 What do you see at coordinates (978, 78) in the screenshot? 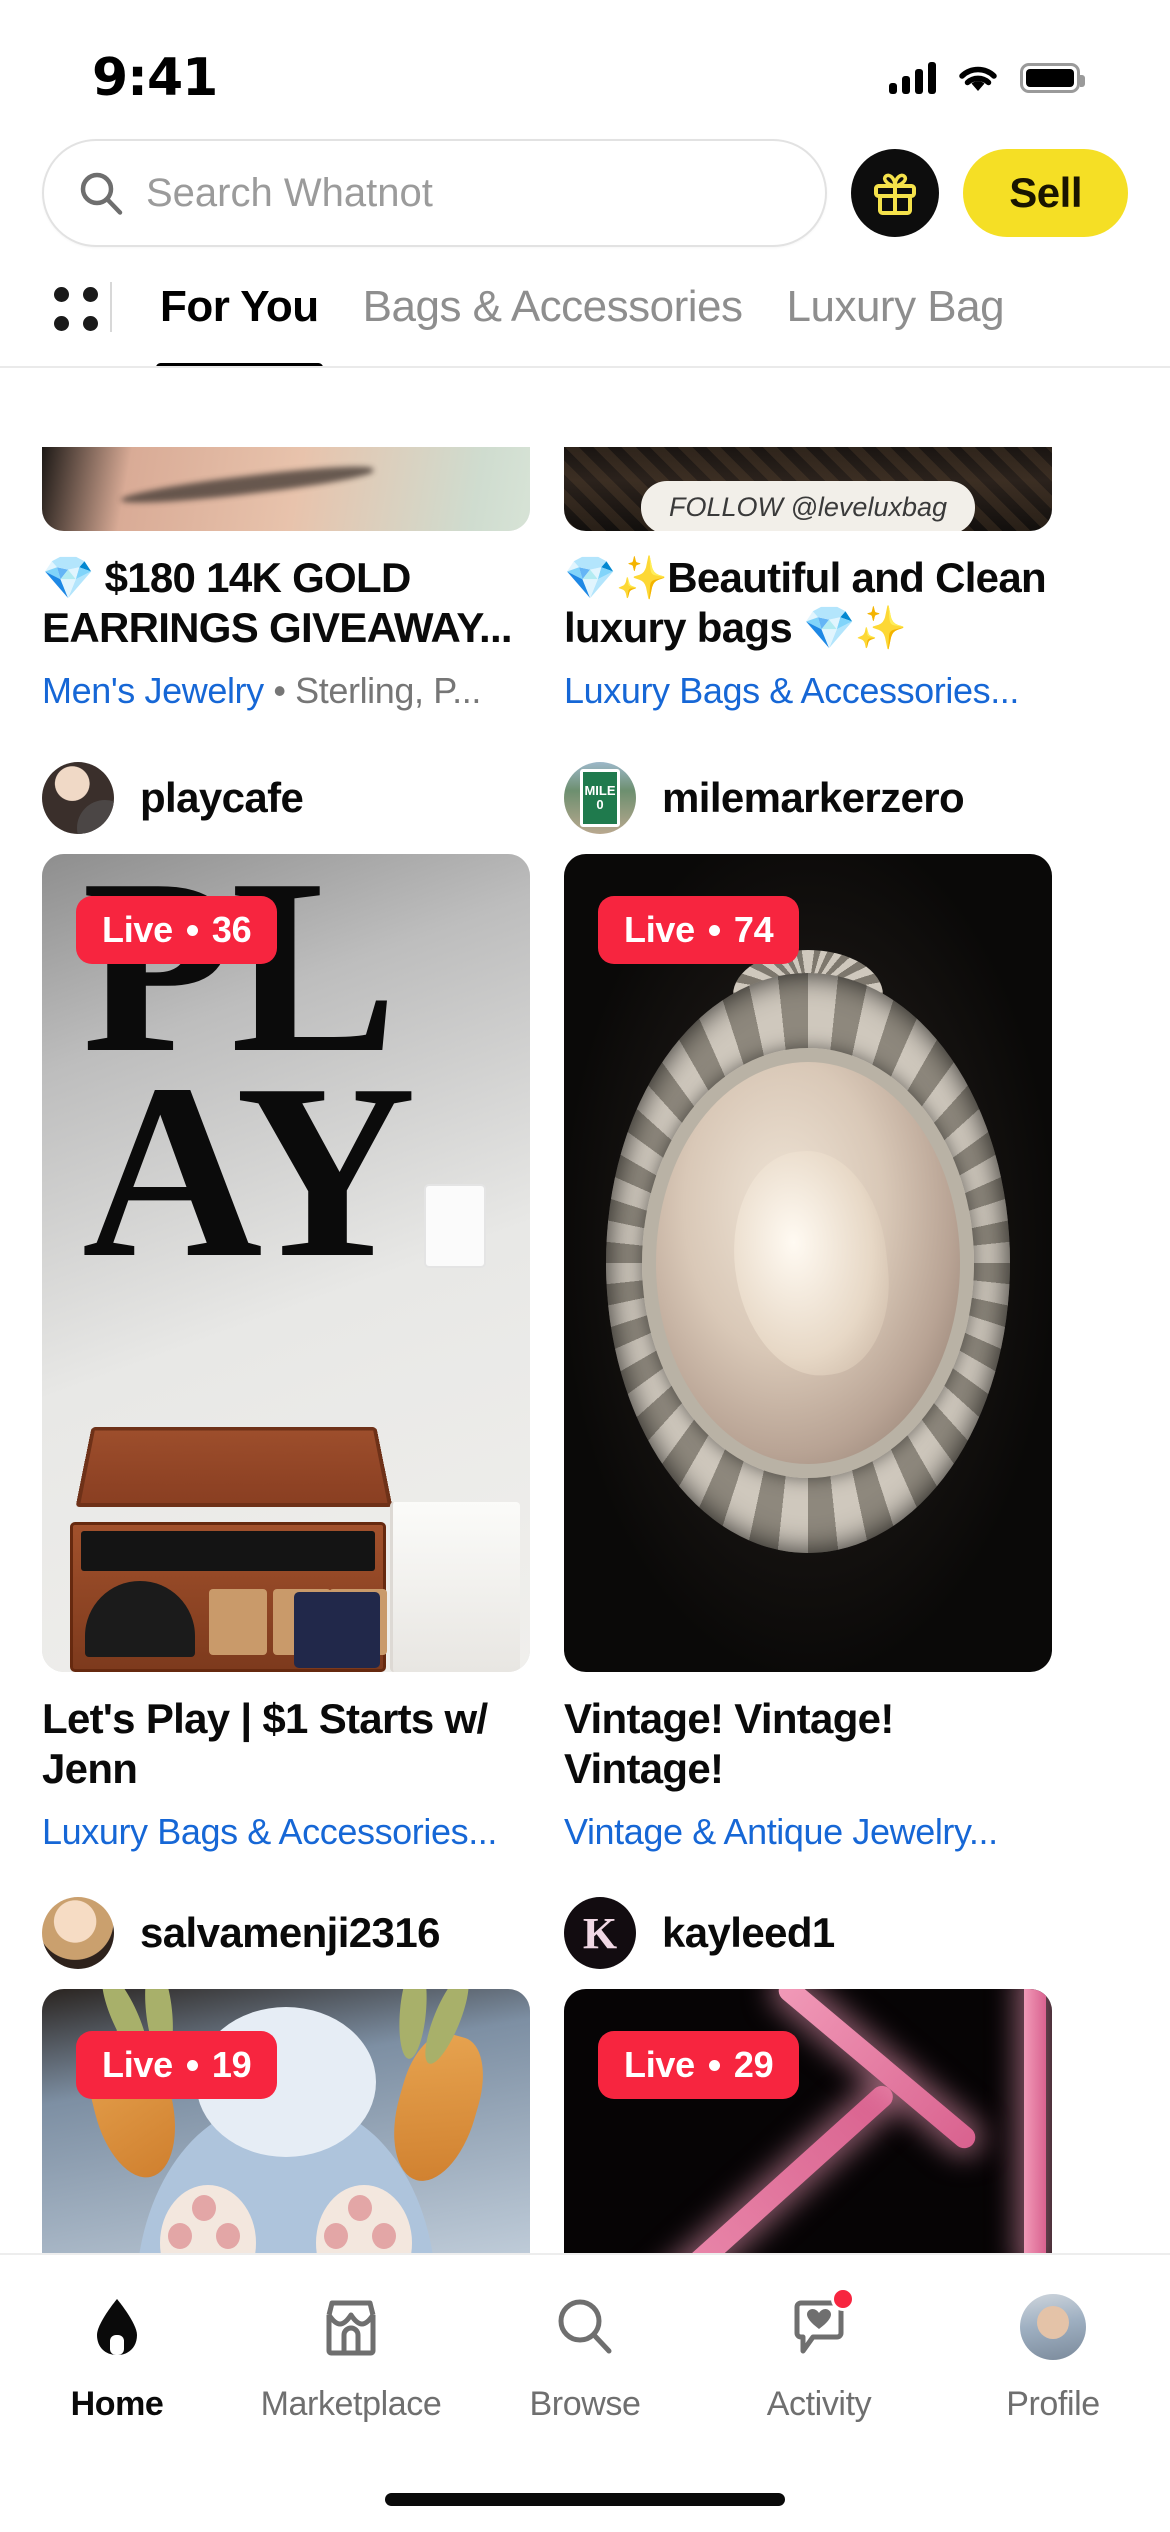
I see `wifi-icon` at bounding box center [978, 78].